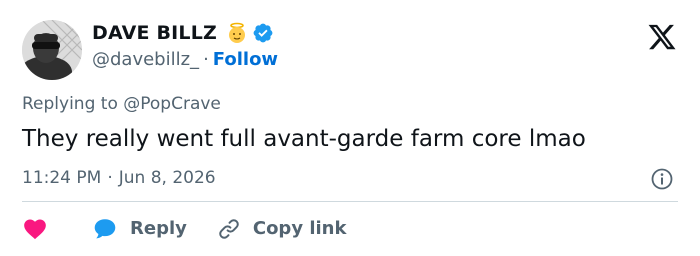 The image size is (700, 256). Describe the element at coordinates (229, 229) in the screenshot. I see `link-icon` at that location.